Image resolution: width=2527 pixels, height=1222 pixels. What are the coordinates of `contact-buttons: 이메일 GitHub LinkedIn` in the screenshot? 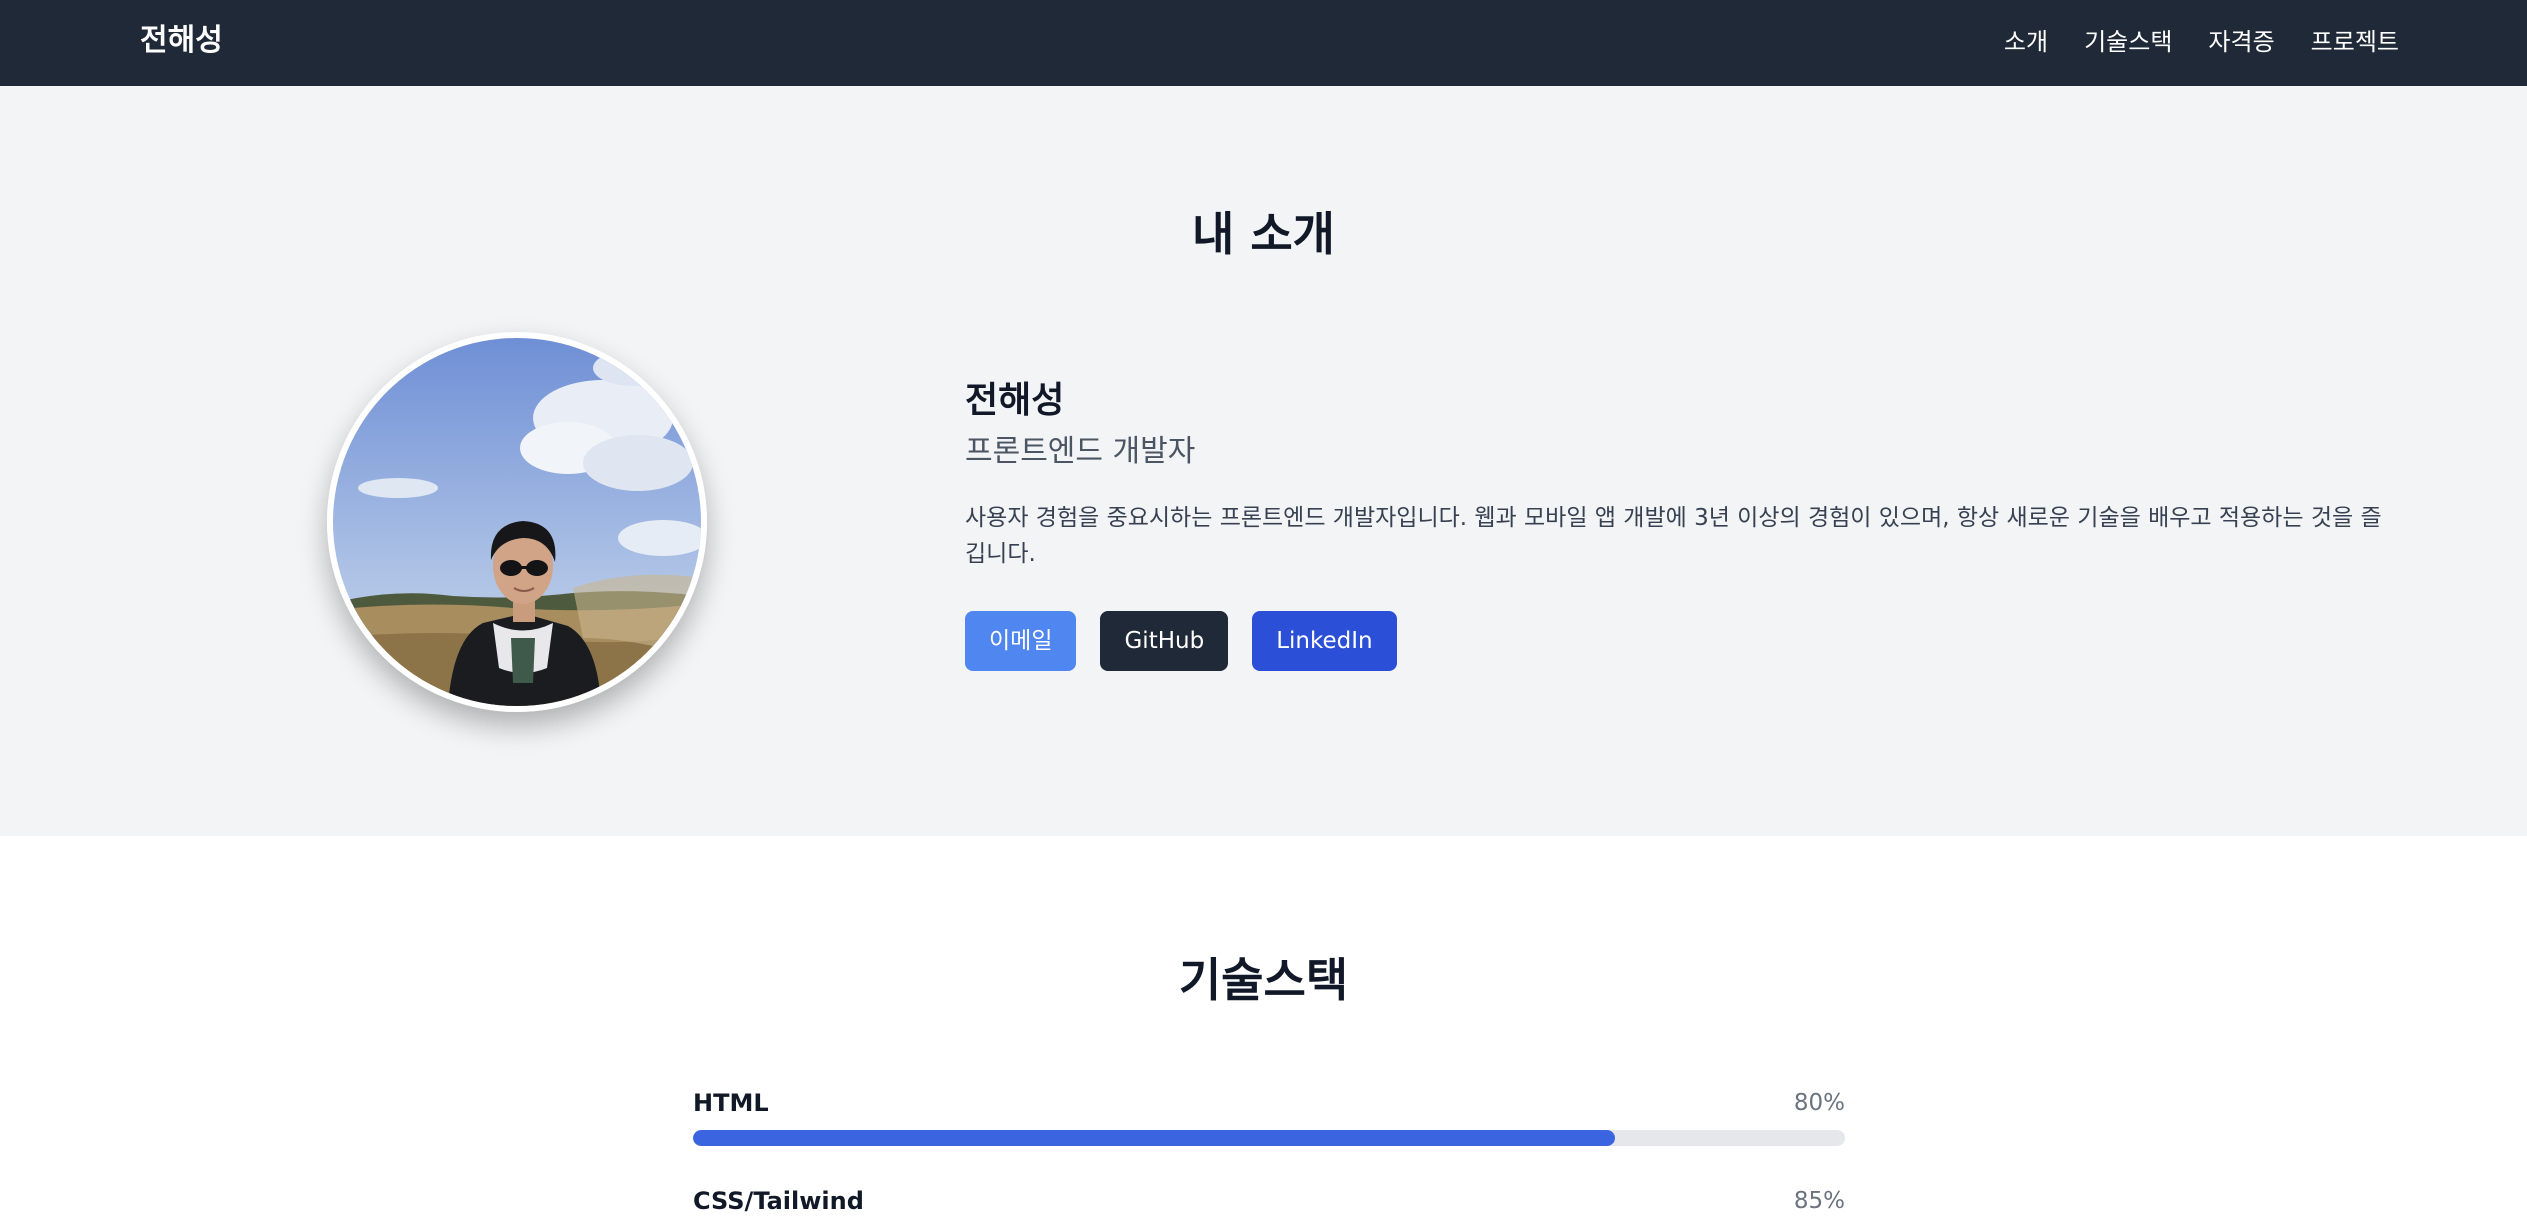 It's located at (1181, 641).